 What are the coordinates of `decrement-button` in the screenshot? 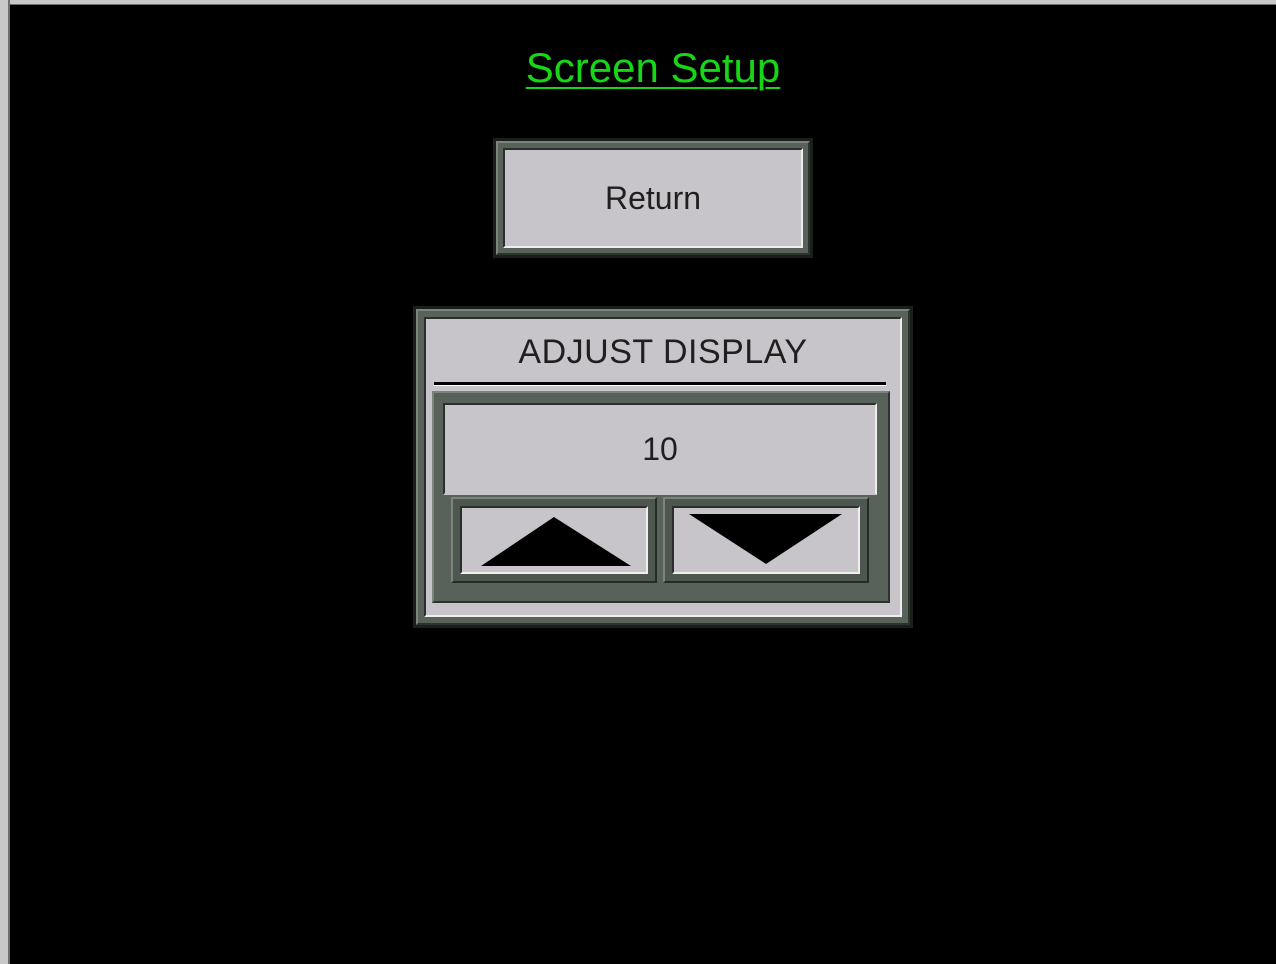 It's located at (766, 540).